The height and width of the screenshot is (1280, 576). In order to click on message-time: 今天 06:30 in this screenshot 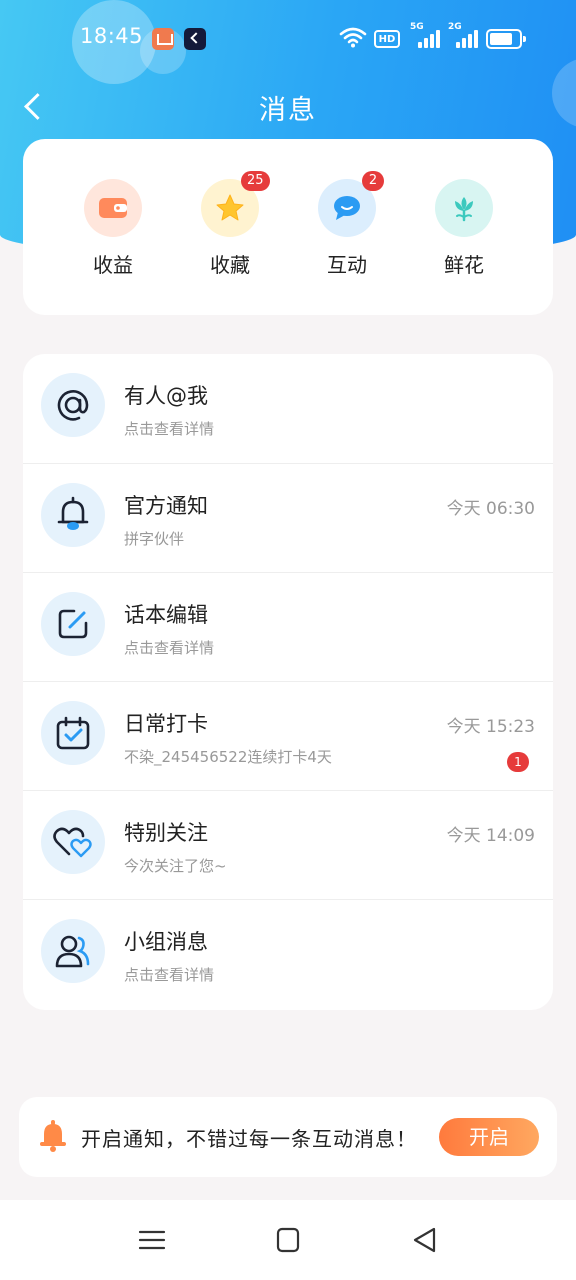, I will do `click(490, 509)`.